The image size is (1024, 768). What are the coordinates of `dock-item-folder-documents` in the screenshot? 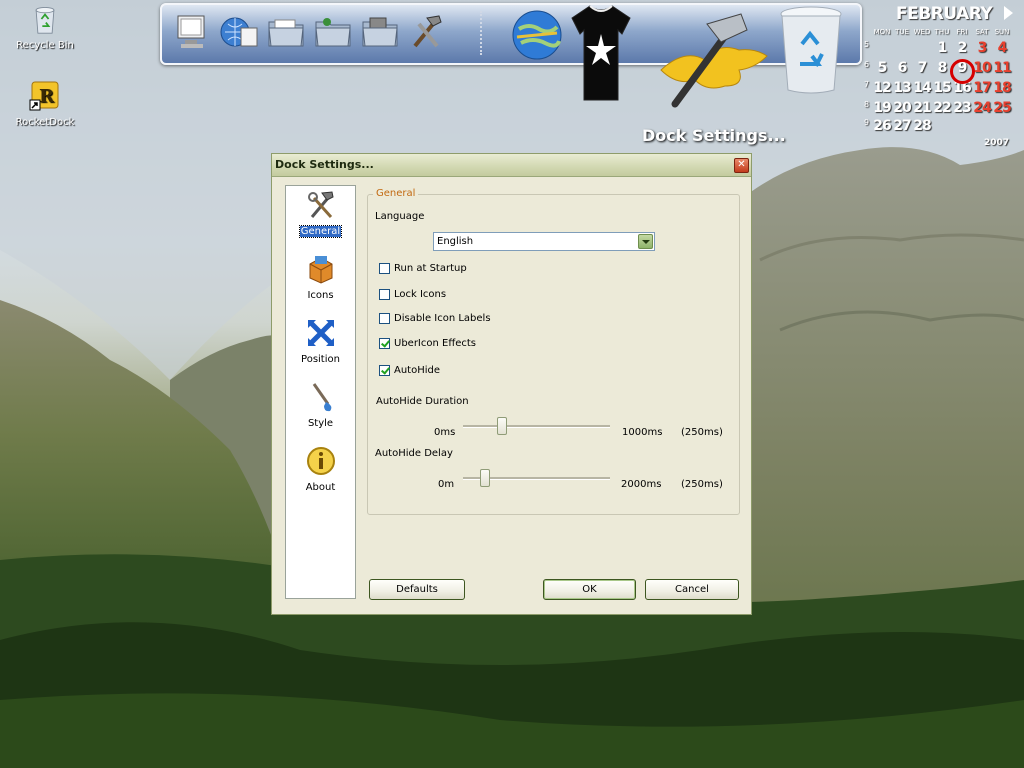 It's located at (286, 32).